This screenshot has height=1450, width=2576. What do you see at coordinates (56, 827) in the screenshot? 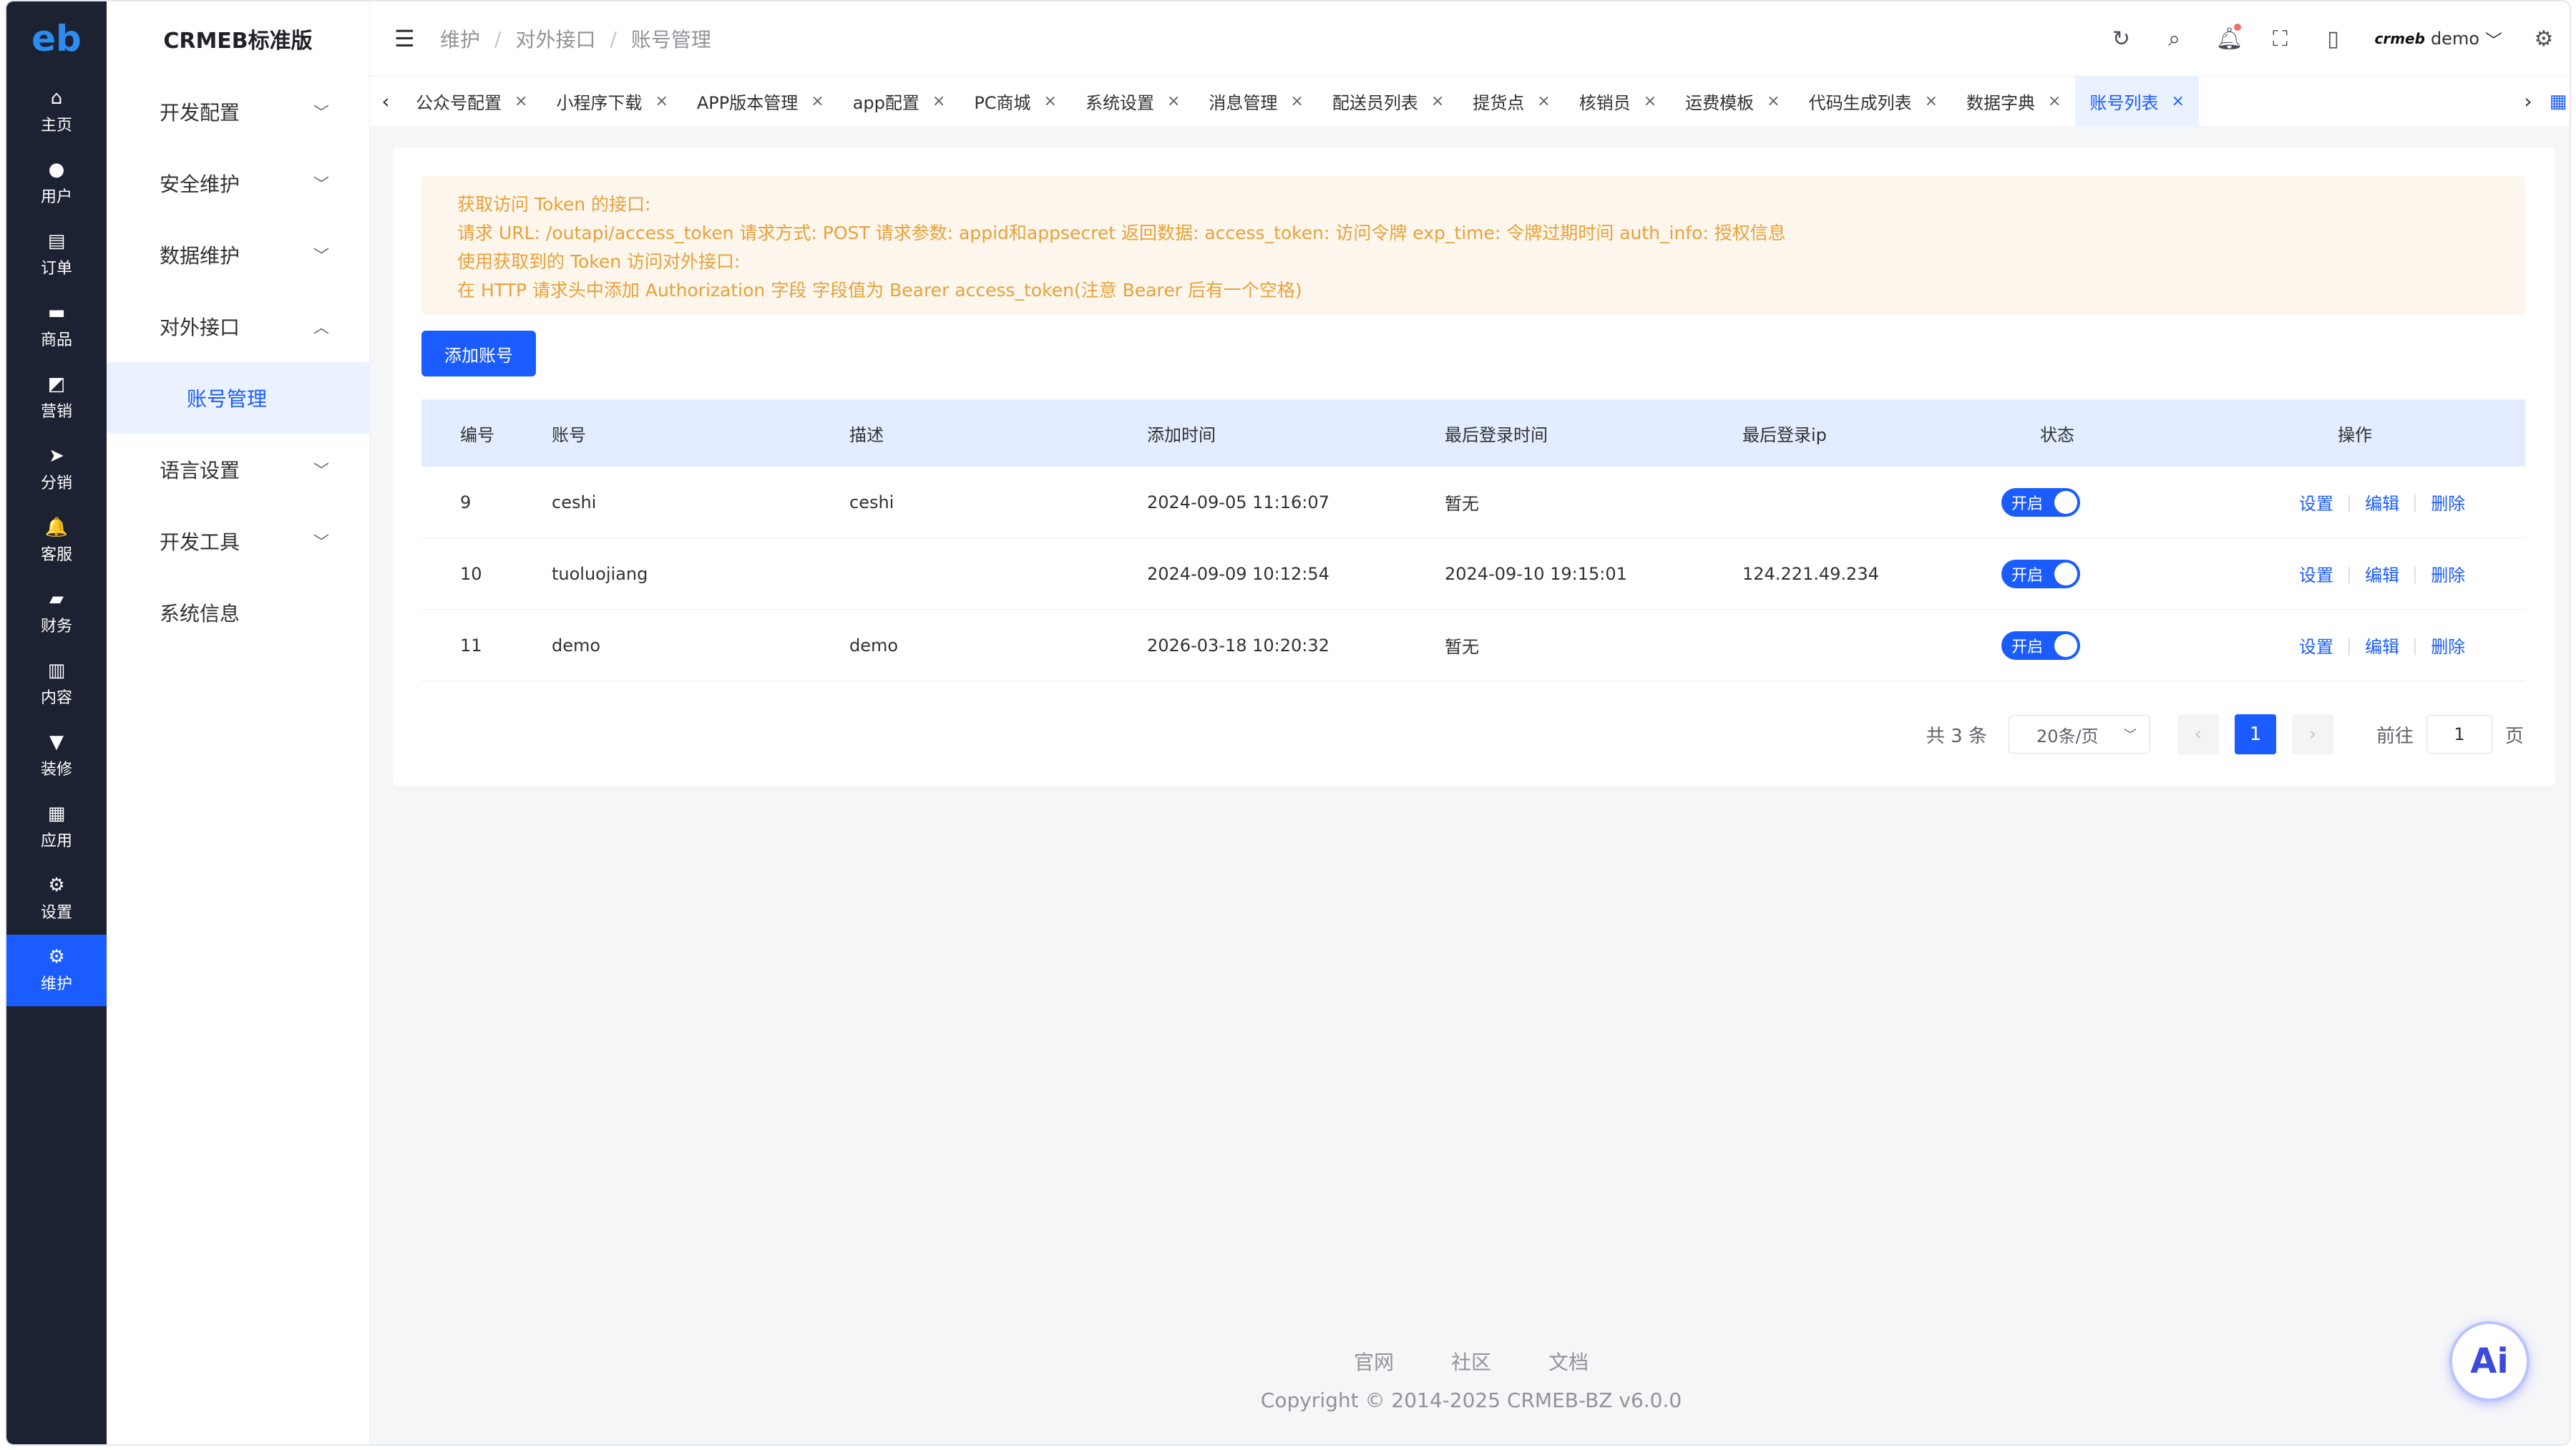
I see `rail-item-10: ▦ 应用` at bounding box center [56, 827].